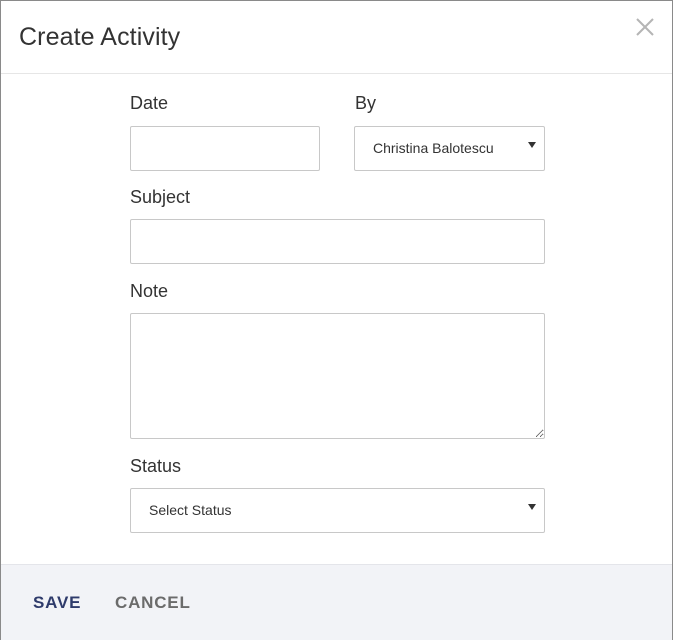  Describe the element at coordinates (153, 603) in the screenshot. I see `cancel-button: CANCEL` at that location.